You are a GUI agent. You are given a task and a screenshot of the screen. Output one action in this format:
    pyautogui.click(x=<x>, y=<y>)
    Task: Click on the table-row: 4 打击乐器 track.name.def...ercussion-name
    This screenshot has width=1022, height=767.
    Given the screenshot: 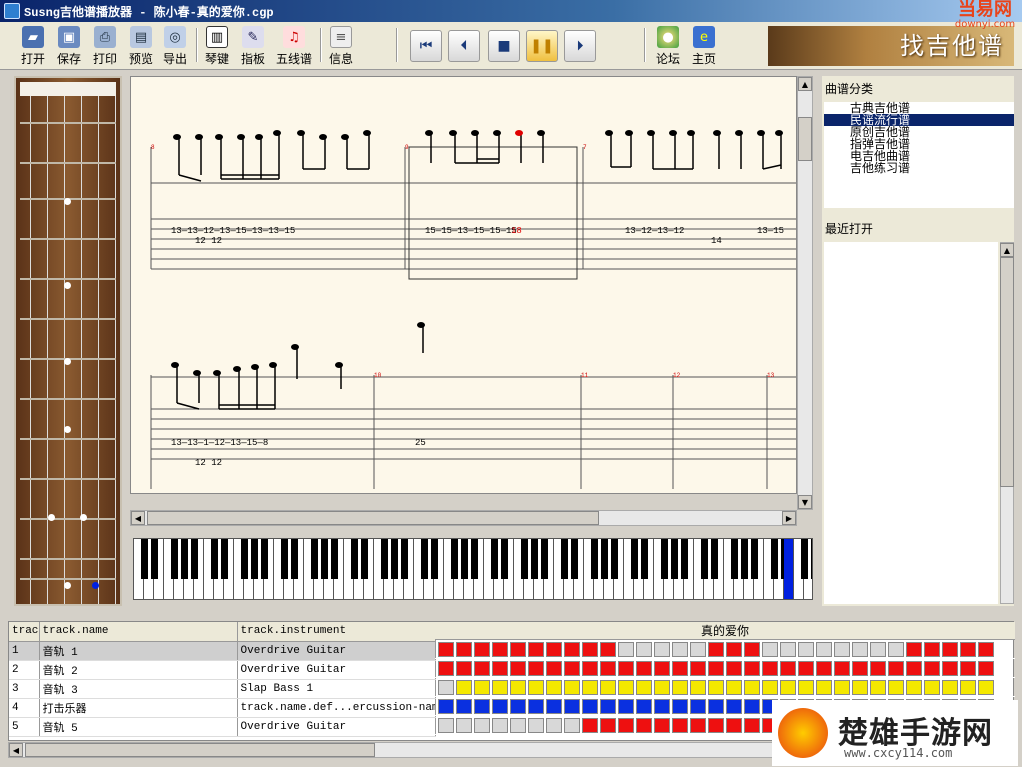 What is the action you would take?
    pyautogui.click(x=222, y=708)
    